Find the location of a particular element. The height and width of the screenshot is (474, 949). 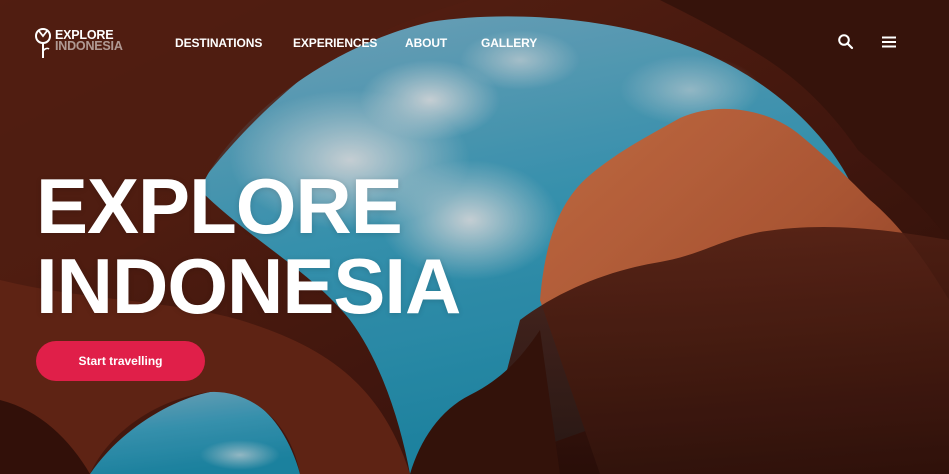

brand-logo: EXPLORE INDONESIA is located at coordinates (78, 43).